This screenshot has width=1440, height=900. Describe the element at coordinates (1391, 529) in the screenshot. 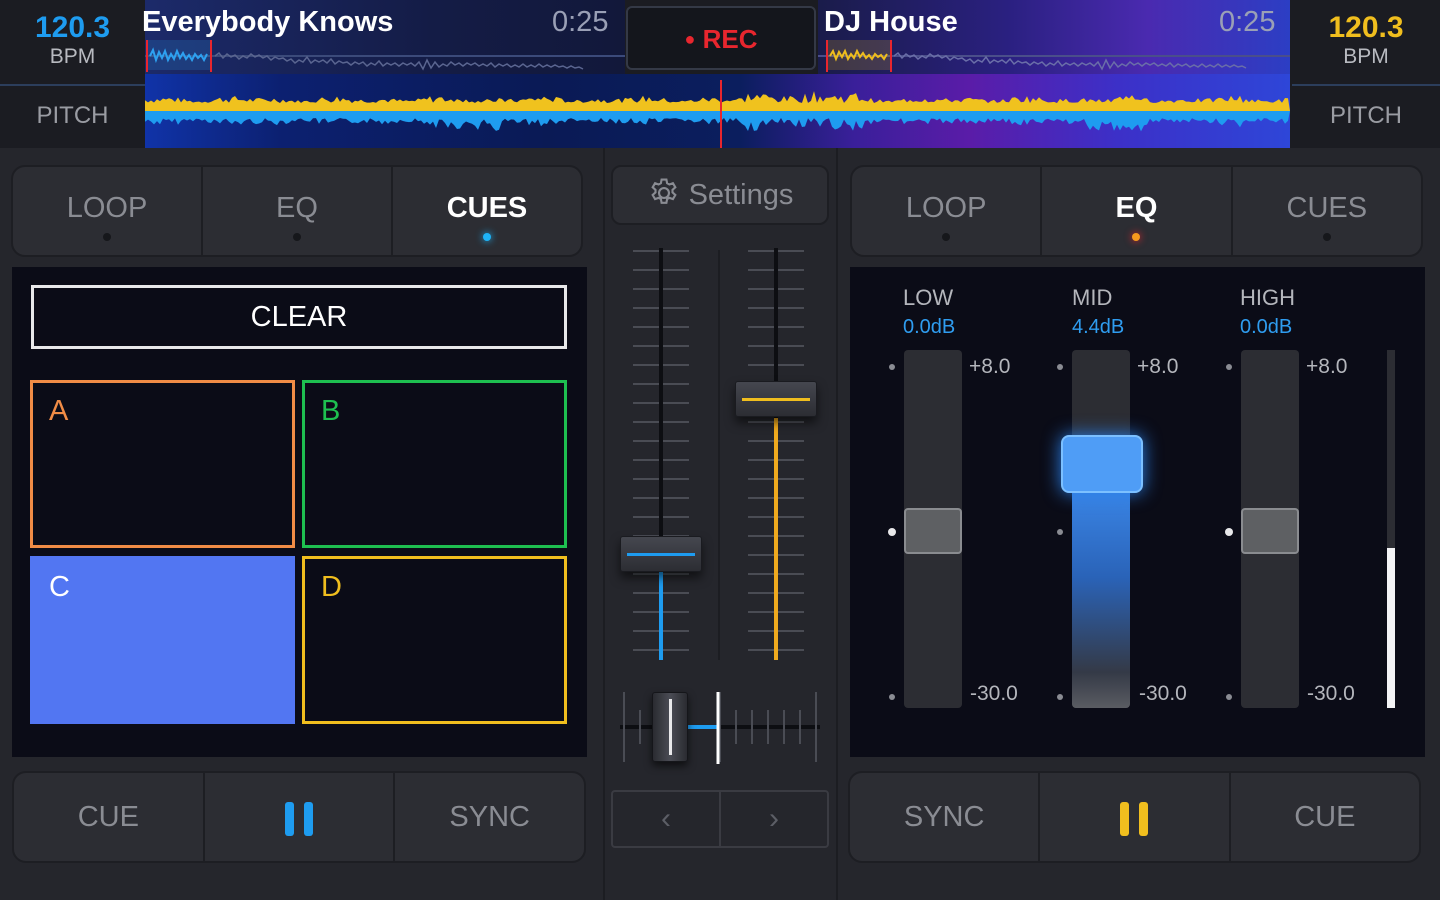

I see `deck-b-level-meter` at that location.